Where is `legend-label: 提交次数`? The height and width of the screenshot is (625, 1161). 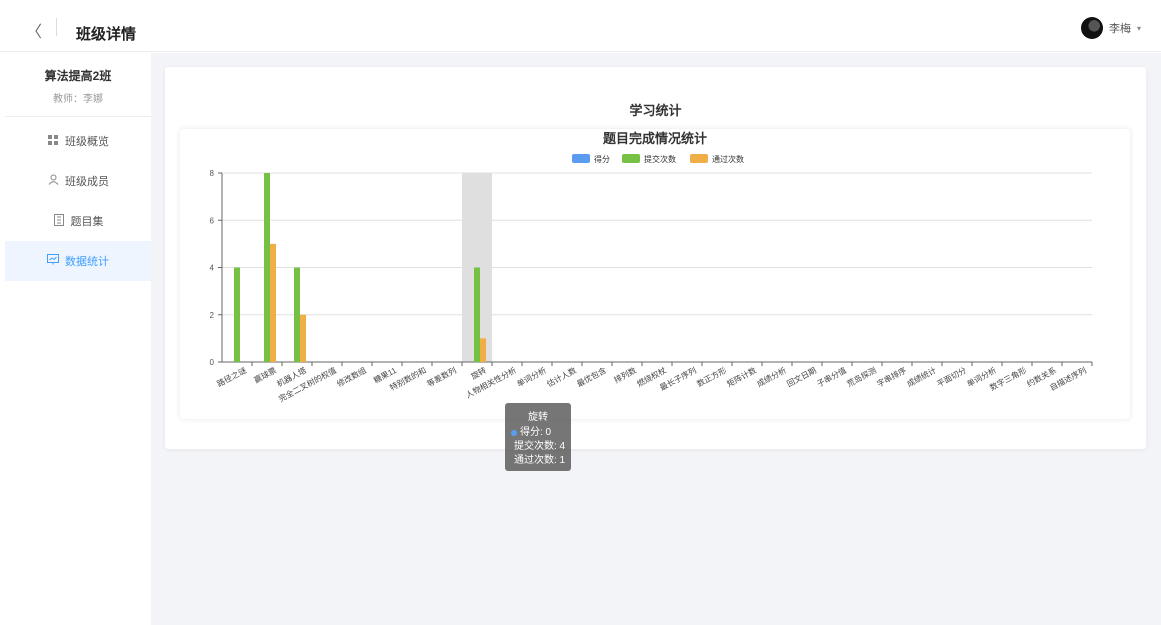
legend-label: 提交次数 is located at coordinates (660, 159).